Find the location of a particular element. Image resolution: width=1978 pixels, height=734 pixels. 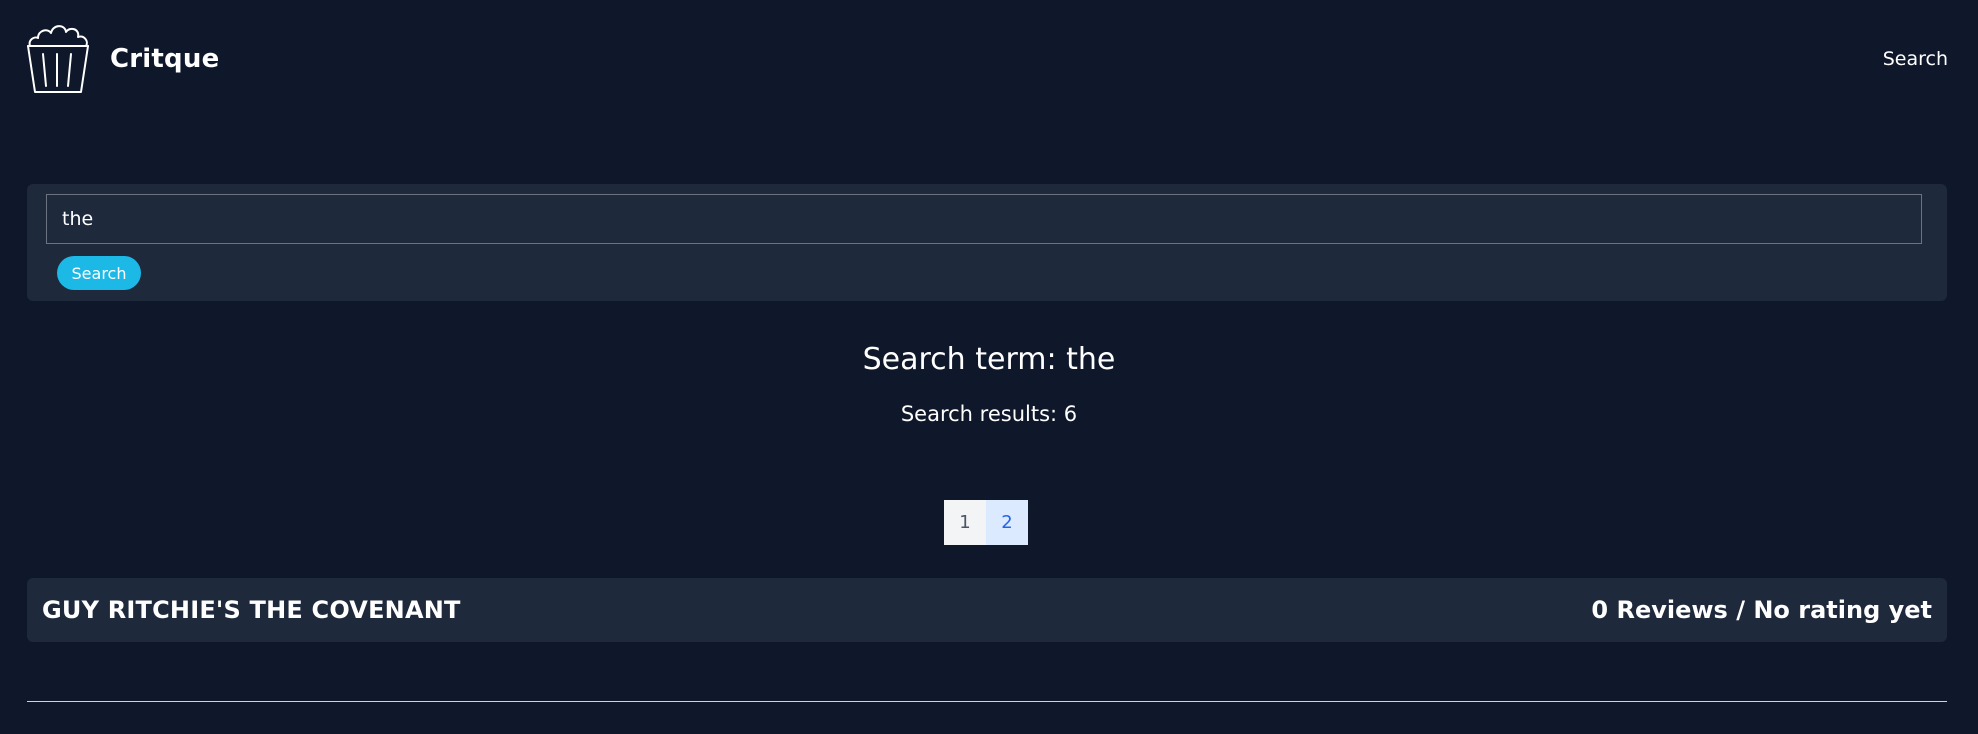

pagination: 1 2 is located at coordinates (986, 522).